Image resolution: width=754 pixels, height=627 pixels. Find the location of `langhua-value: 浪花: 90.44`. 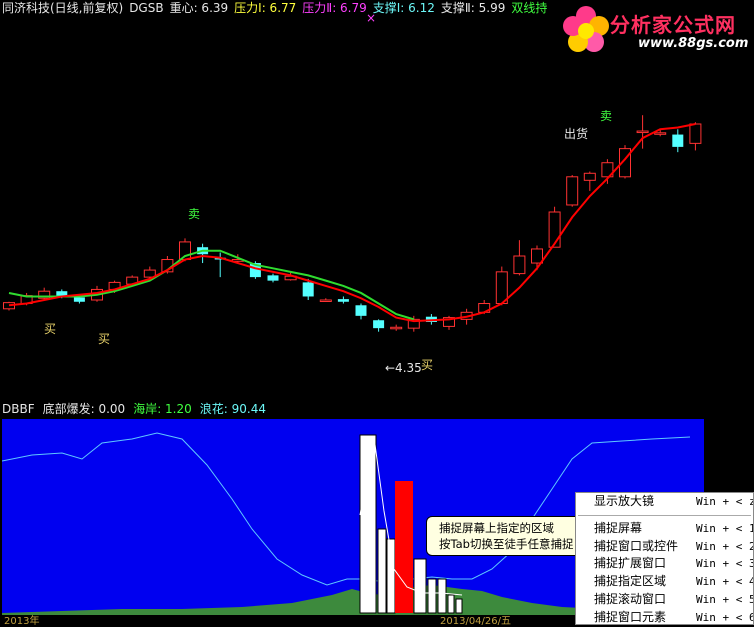

langhua-value: 浪花: 90.44 is located at coordinates (232, 409).